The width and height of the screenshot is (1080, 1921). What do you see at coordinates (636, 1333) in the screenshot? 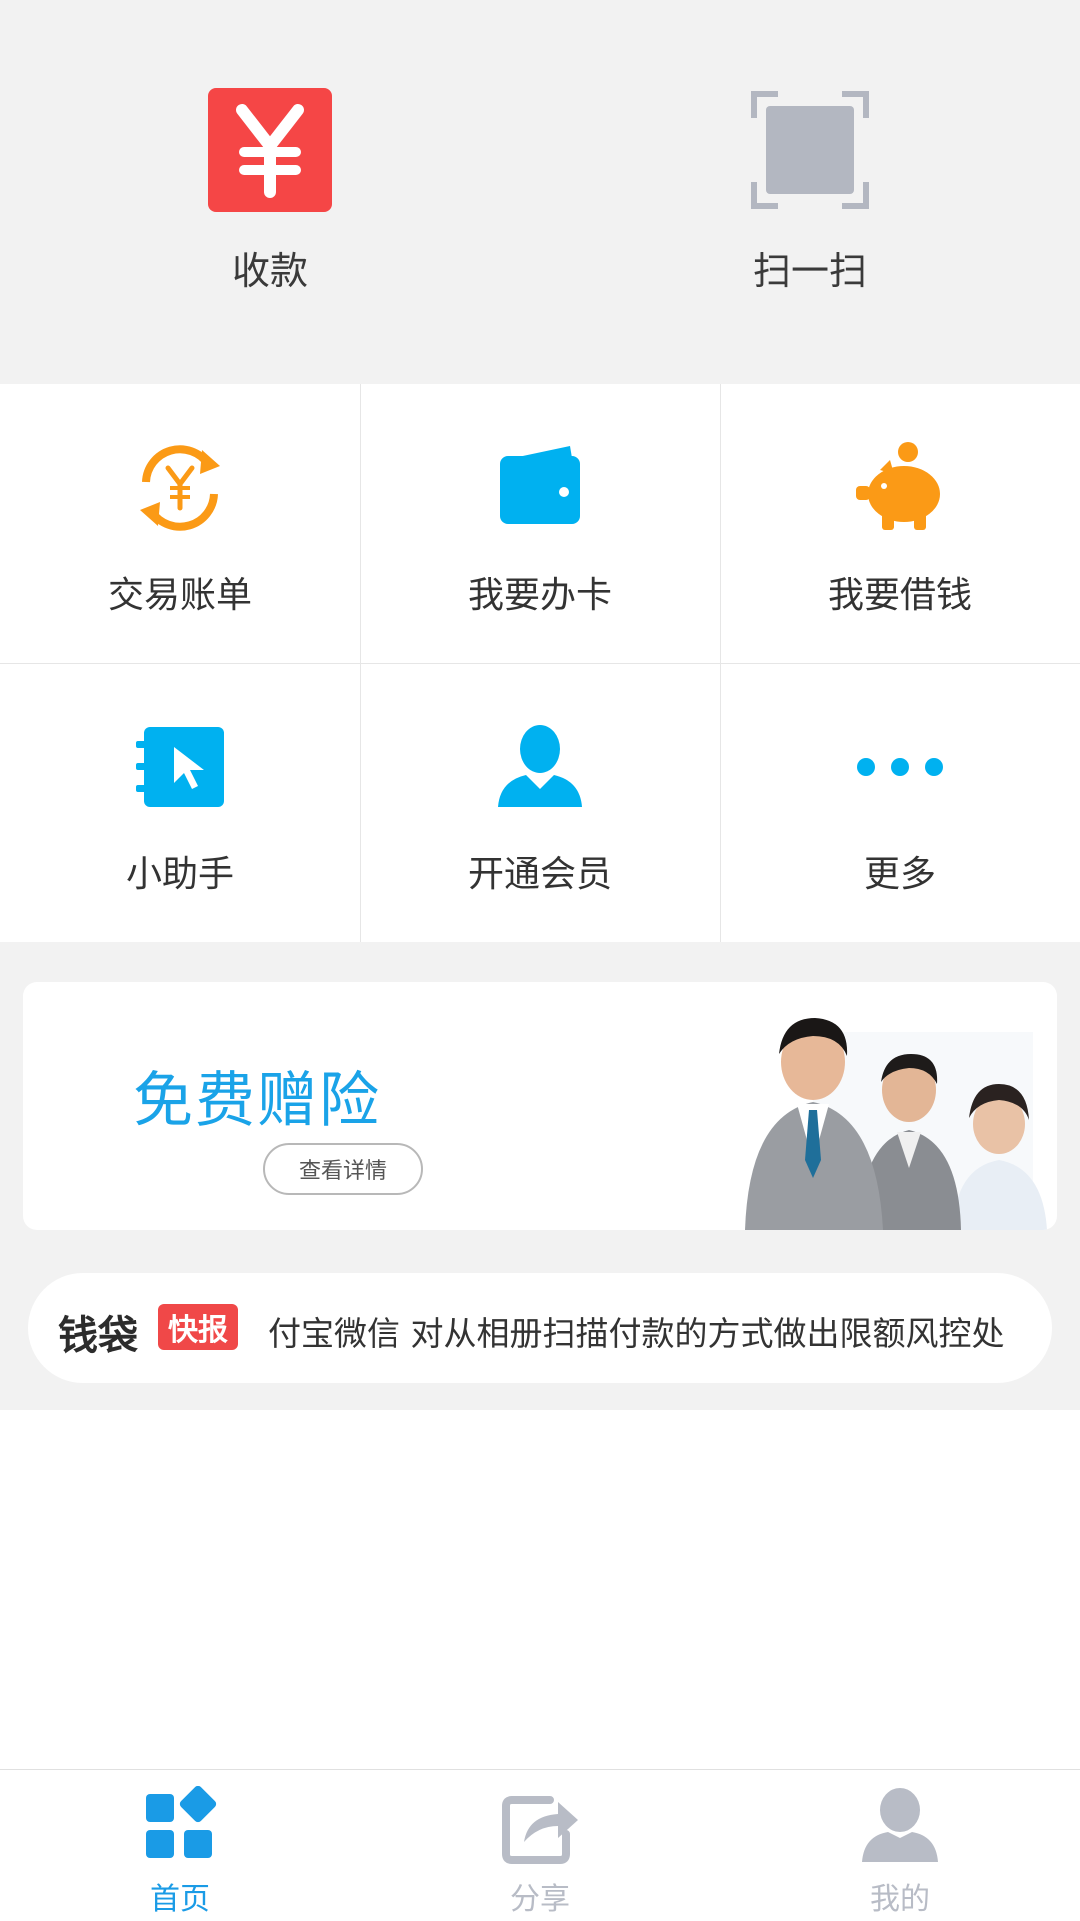
I see `news-text: 付宝微信 对从相册扫描付款的方式做出限额风控处` at bounding box center [636, 1333].